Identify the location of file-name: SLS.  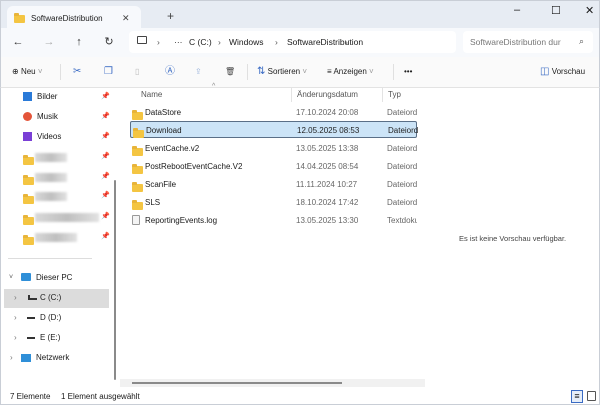
(153, 202).